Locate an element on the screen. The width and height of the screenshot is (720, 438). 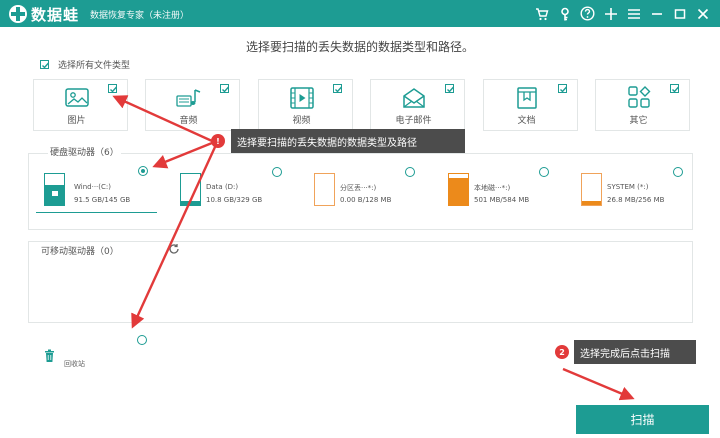
tip2-callout: 选择完成后点击扫描 is located at coordinates (635, 352).